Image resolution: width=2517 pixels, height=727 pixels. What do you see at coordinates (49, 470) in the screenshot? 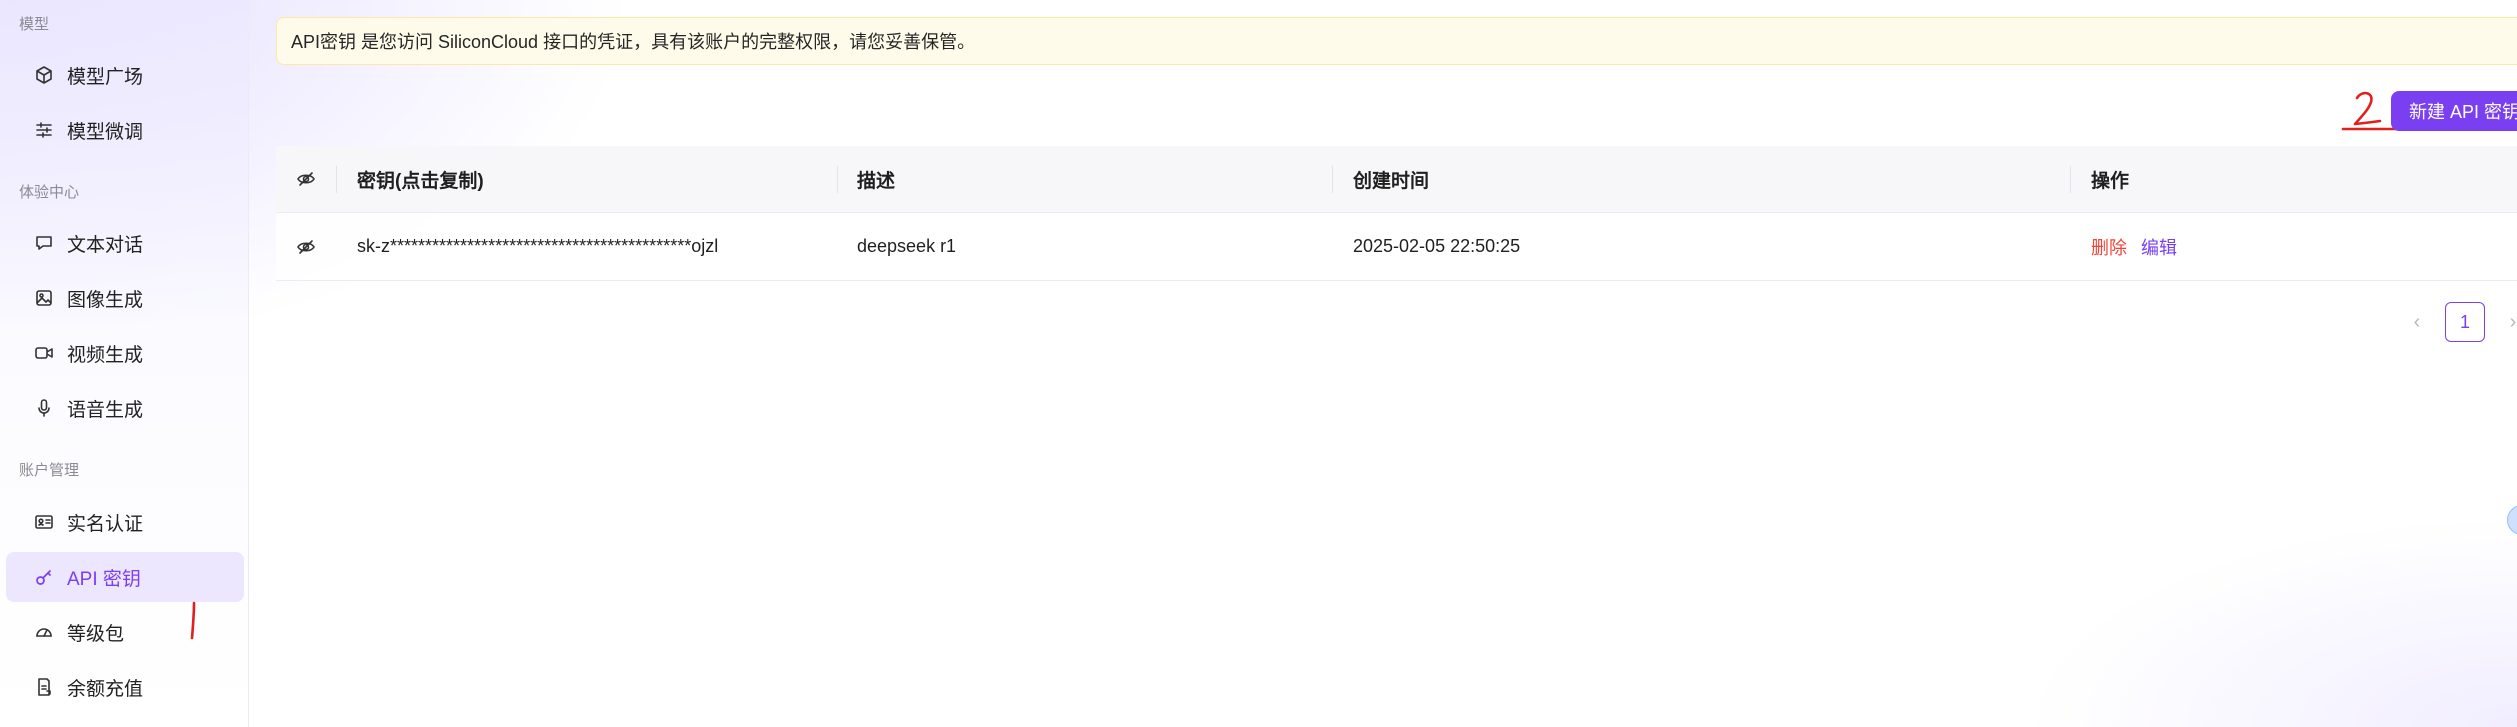
I see `nav-group-title-account: 账户管理` at bounding box center [49, 470].